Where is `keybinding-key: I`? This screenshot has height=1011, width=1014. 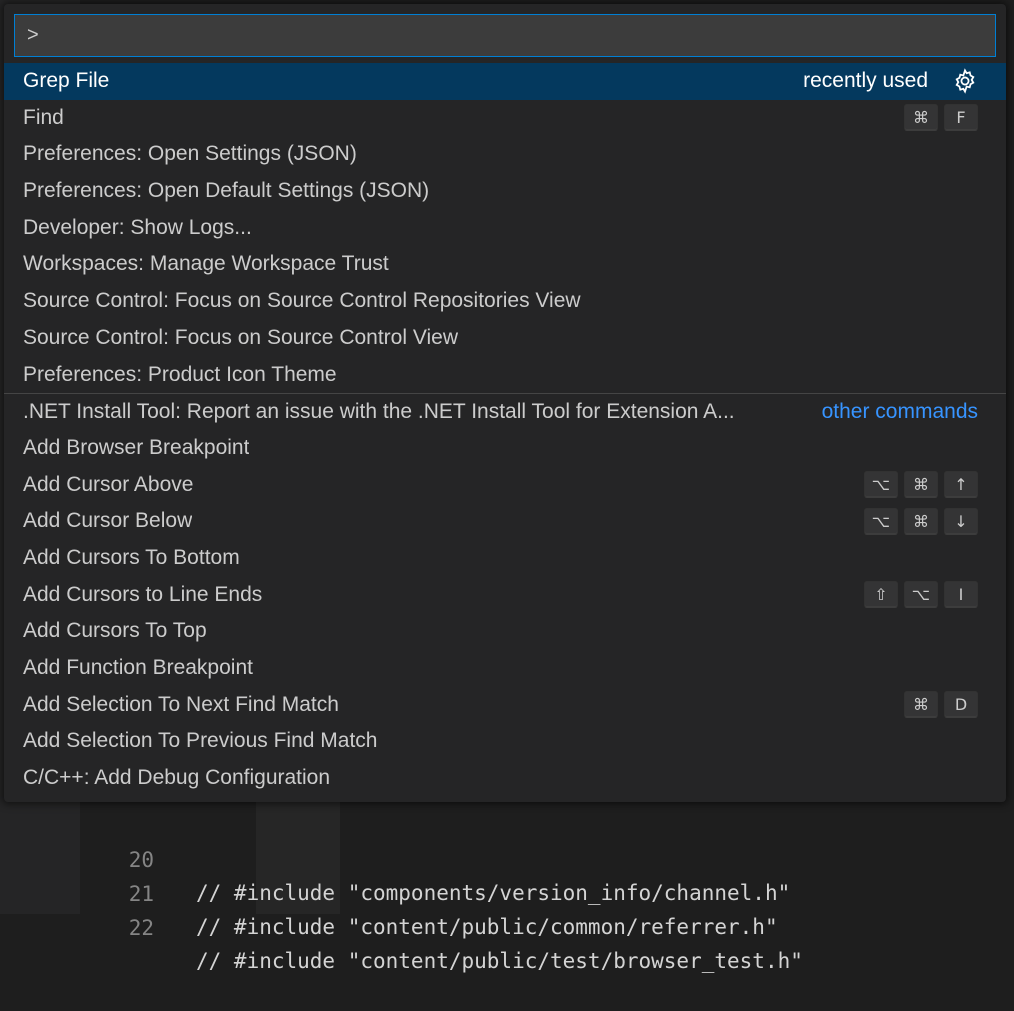 keybinding-key: I is located at coordinates (961, 595).